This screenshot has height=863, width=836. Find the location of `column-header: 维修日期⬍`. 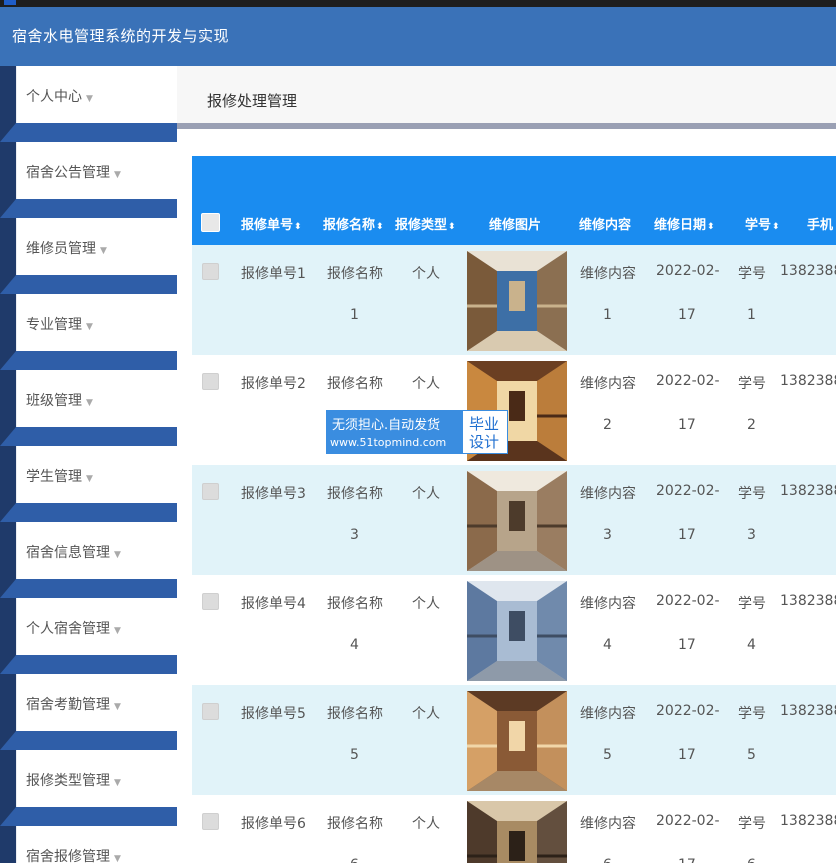

column-header: 维修日期⬍ is located at coordinates (684, 223).